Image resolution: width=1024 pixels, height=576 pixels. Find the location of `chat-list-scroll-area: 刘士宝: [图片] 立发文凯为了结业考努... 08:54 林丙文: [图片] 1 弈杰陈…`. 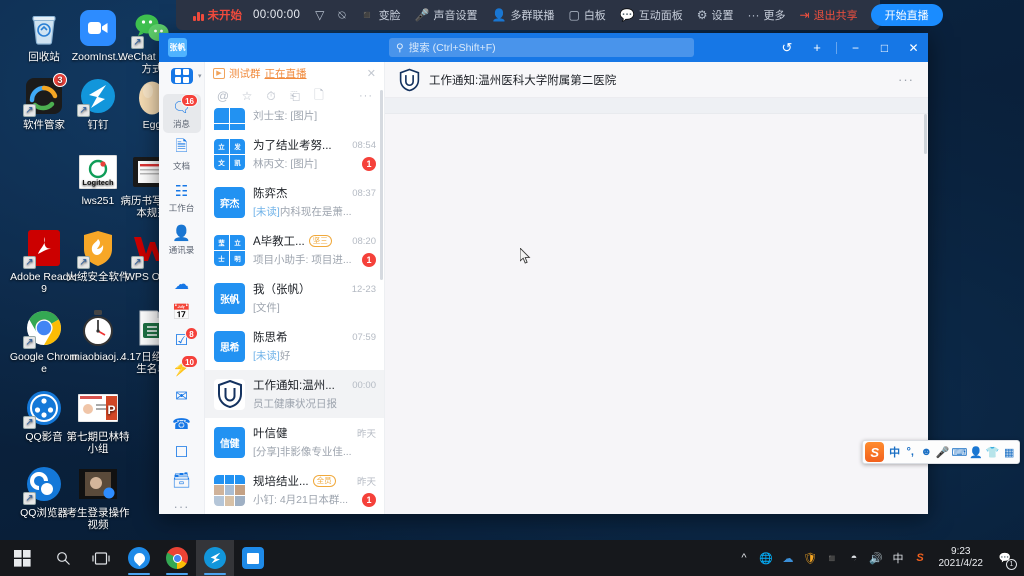

chat-list-scroll-area: 刘士宝: [图片] 立发文凯为了结业考努... 08:54 林丙文: [图片] 1 弈杰陈… is located at coordinates (294, 311).